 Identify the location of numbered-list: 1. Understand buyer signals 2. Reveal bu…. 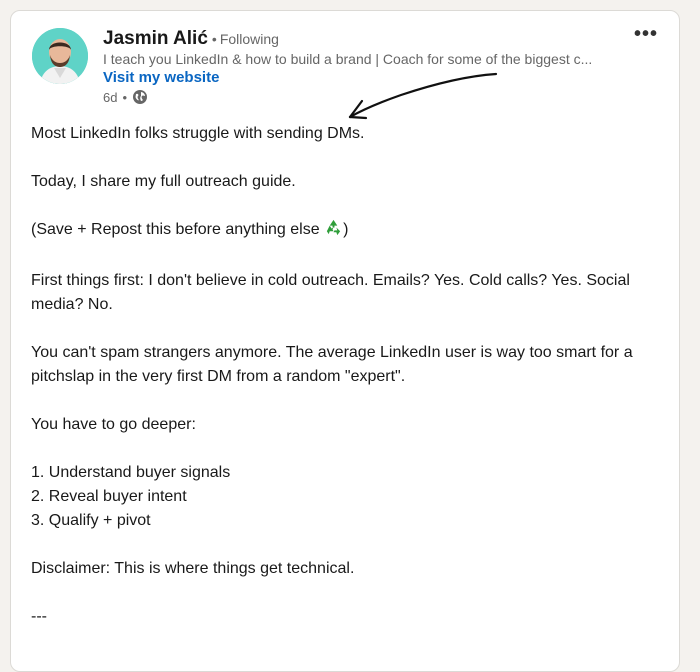
(346, 497).